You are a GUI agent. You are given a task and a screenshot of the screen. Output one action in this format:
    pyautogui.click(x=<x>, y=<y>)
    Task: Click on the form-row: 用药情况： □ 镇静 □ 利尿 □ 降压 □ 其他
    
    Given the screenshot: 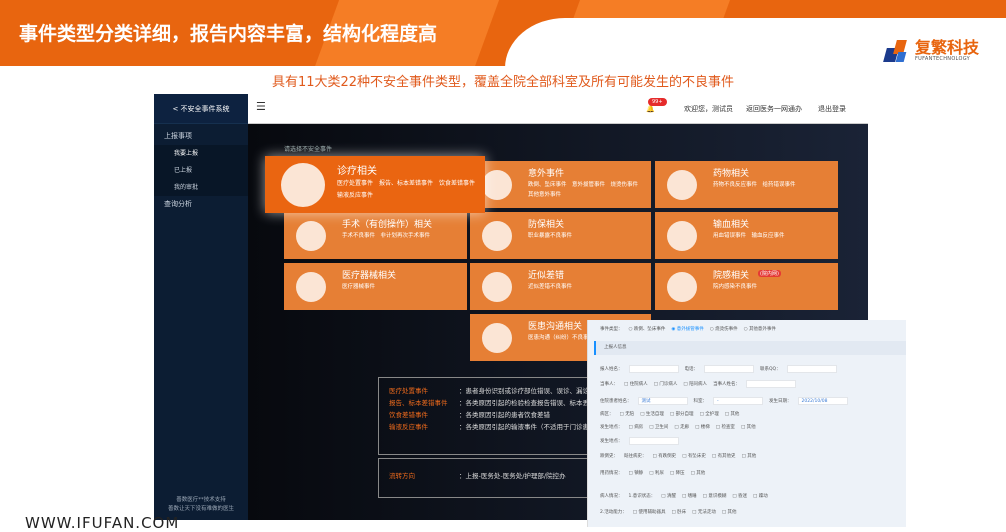 What is the action you would take?
    pyautogui.click(x=747, y=473)
    